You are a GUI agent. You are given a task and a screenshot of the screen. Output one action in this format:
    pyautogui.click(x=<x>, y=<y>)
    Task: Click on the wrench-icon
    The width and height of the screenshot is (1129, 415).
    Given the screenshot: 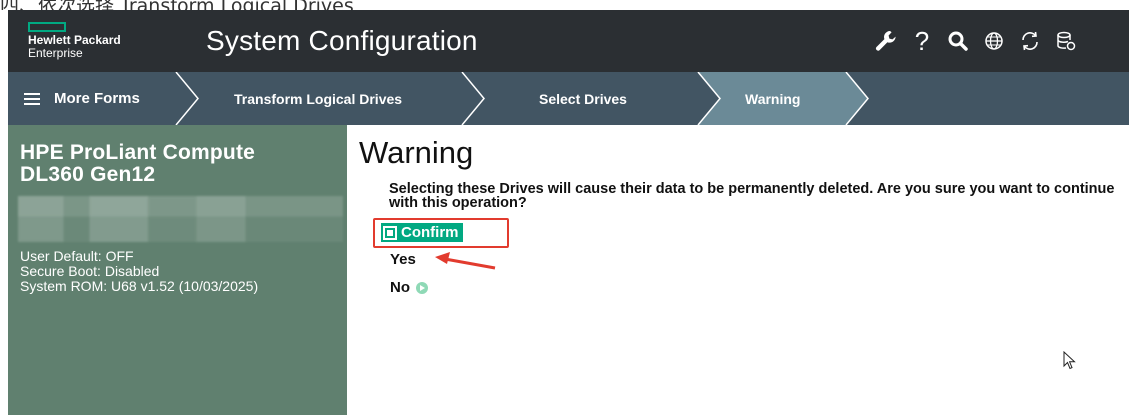 What is the action you would take?
    pyautogui.click(x=886, y=41)
    